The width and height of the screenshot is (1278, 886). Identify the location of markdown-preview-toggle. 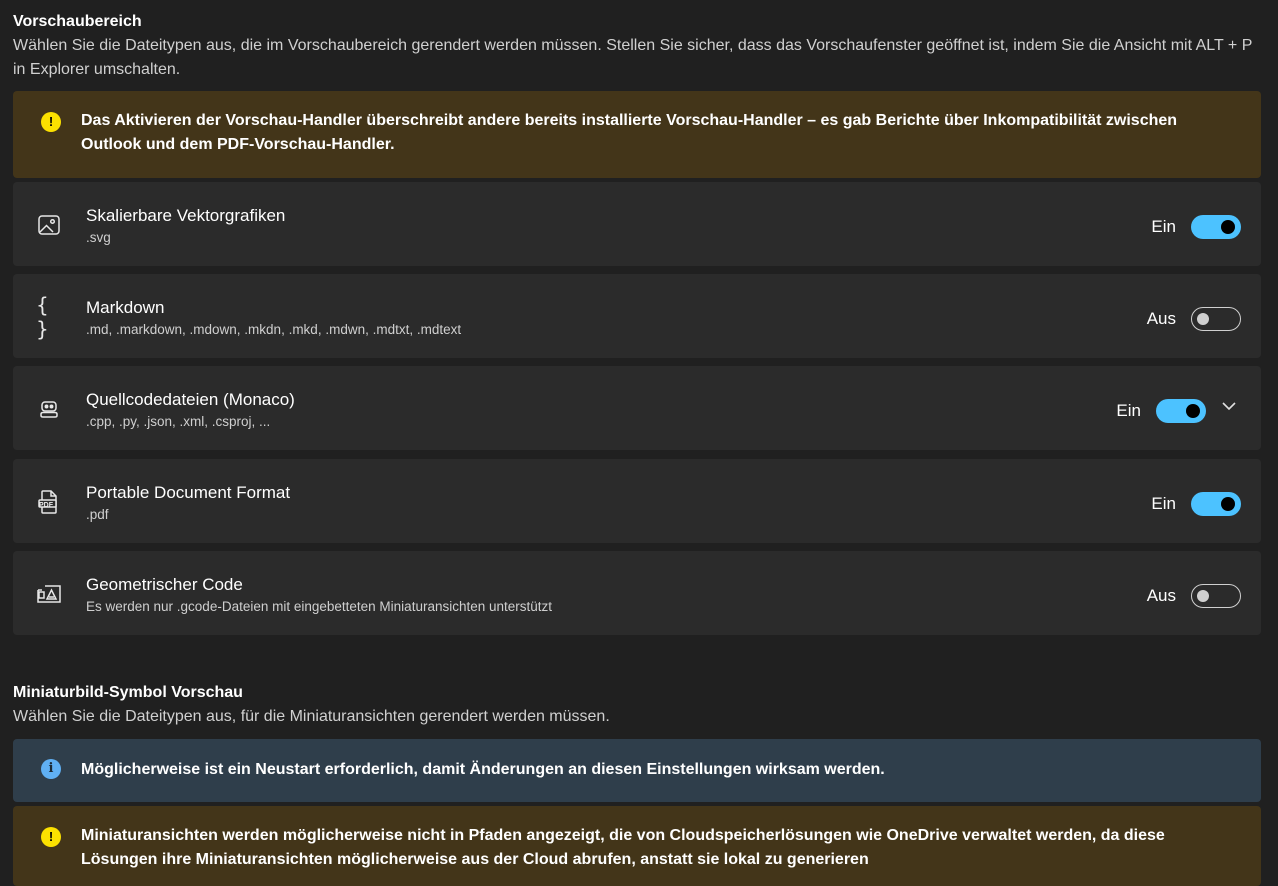
(1216, 319).